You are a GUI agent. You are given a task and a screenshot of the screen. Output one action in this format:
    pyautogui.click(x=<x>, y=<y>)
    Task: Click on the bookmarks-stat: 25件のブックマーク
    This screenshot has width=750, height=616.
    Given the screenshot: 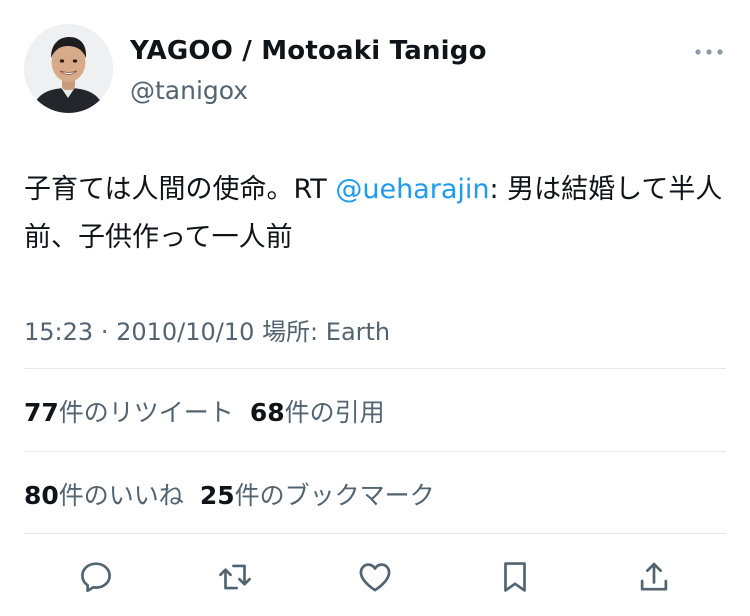 What is the action you would take?
    pyautogui.click(x=317, y=495)
    